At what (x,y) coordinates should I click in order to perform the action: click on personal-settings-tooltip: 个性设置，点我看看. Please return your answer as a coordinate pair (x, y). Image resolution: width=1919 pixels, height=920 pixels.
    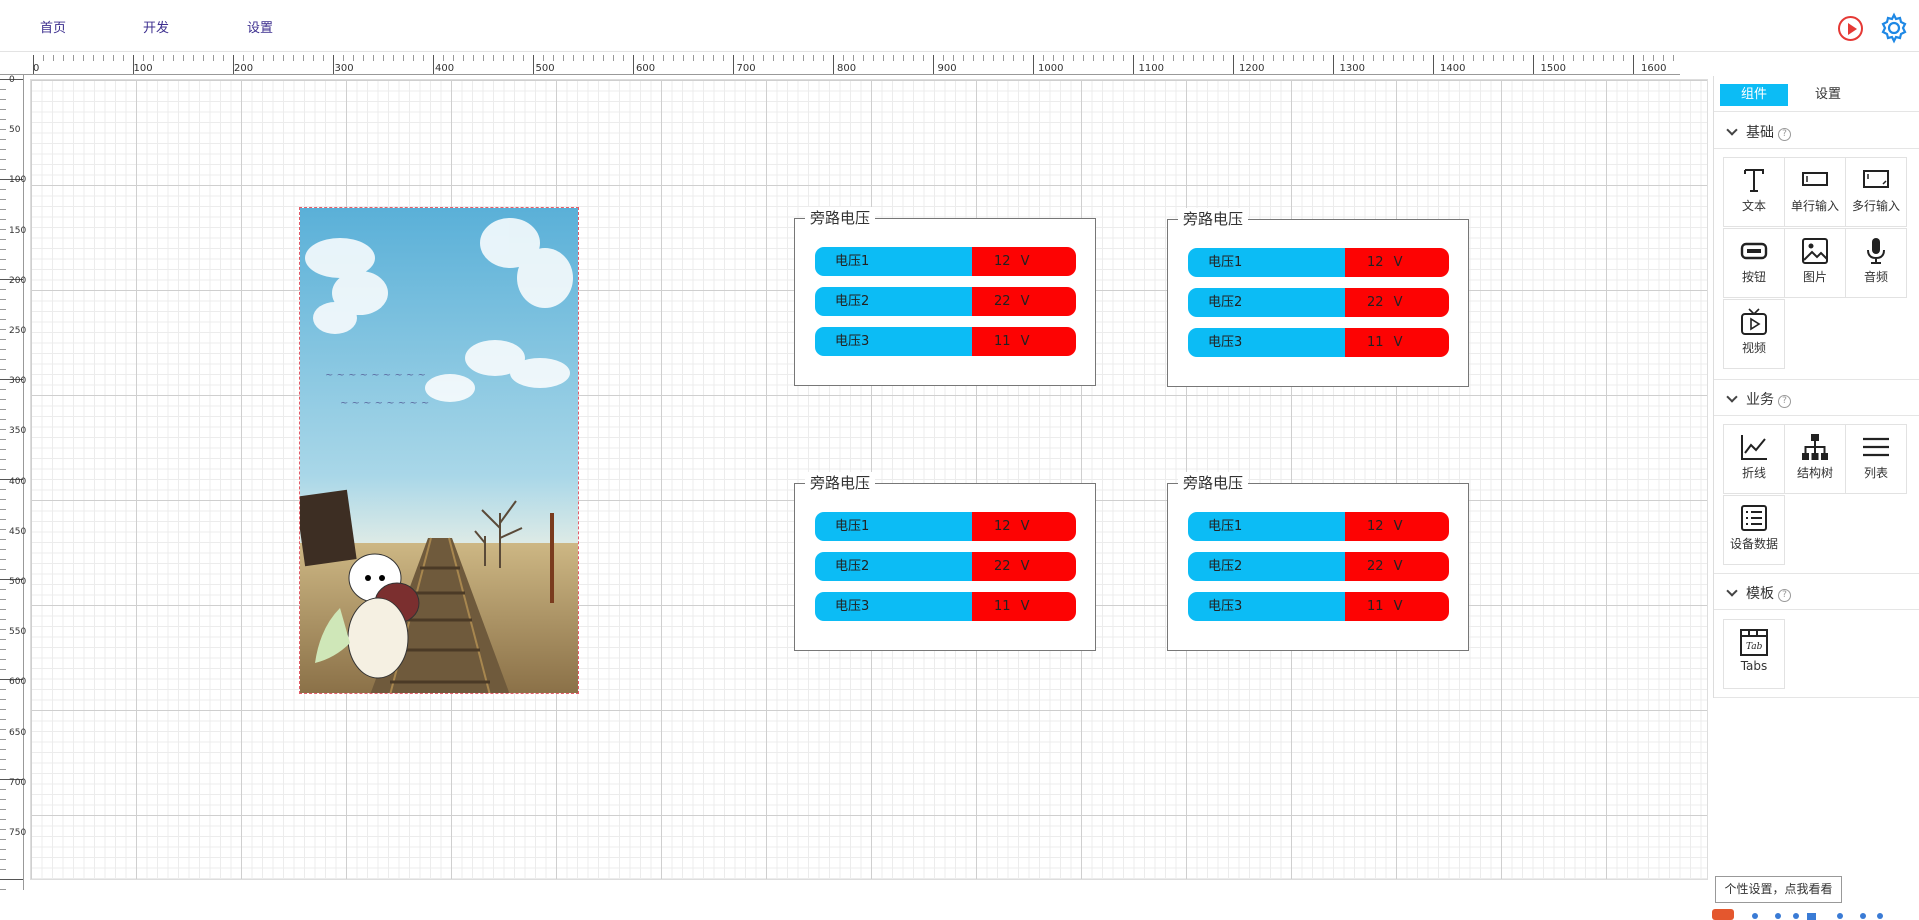
    Looking at the image, I should click on (1778, 889).